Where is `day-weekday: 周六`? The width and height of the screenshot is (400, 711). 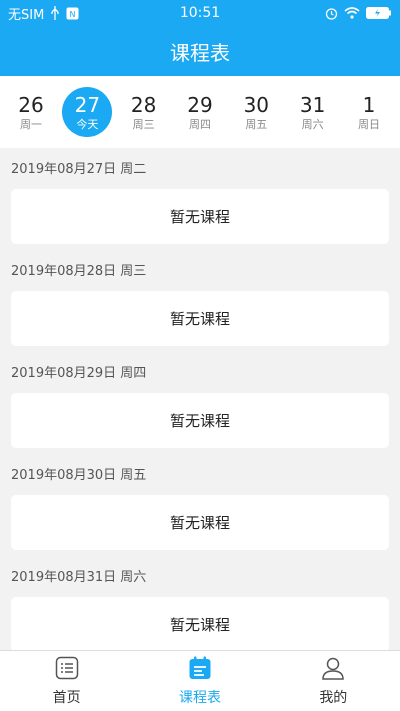 day-weekday: 周六 is located at coordinates (312, 124).